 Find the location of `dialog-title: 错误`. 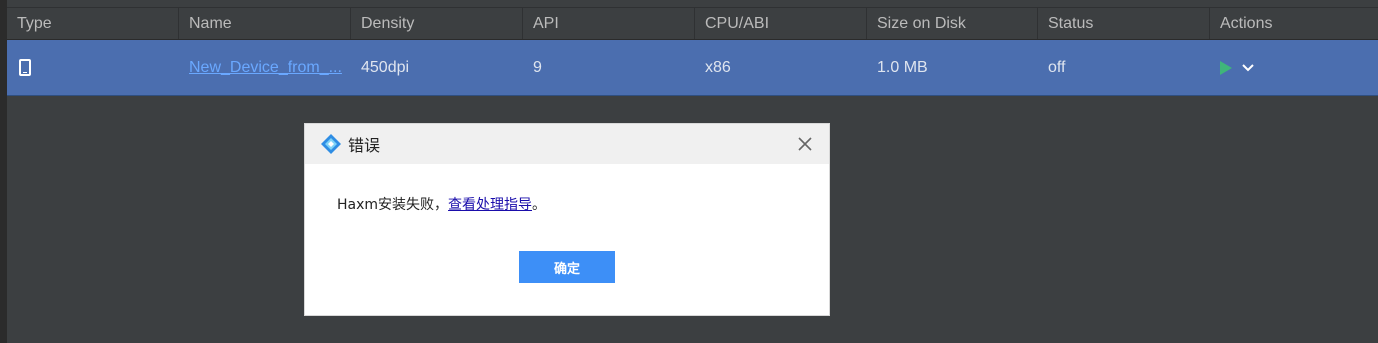

dialog-title: 错误 is located at coordinates (364, 145).